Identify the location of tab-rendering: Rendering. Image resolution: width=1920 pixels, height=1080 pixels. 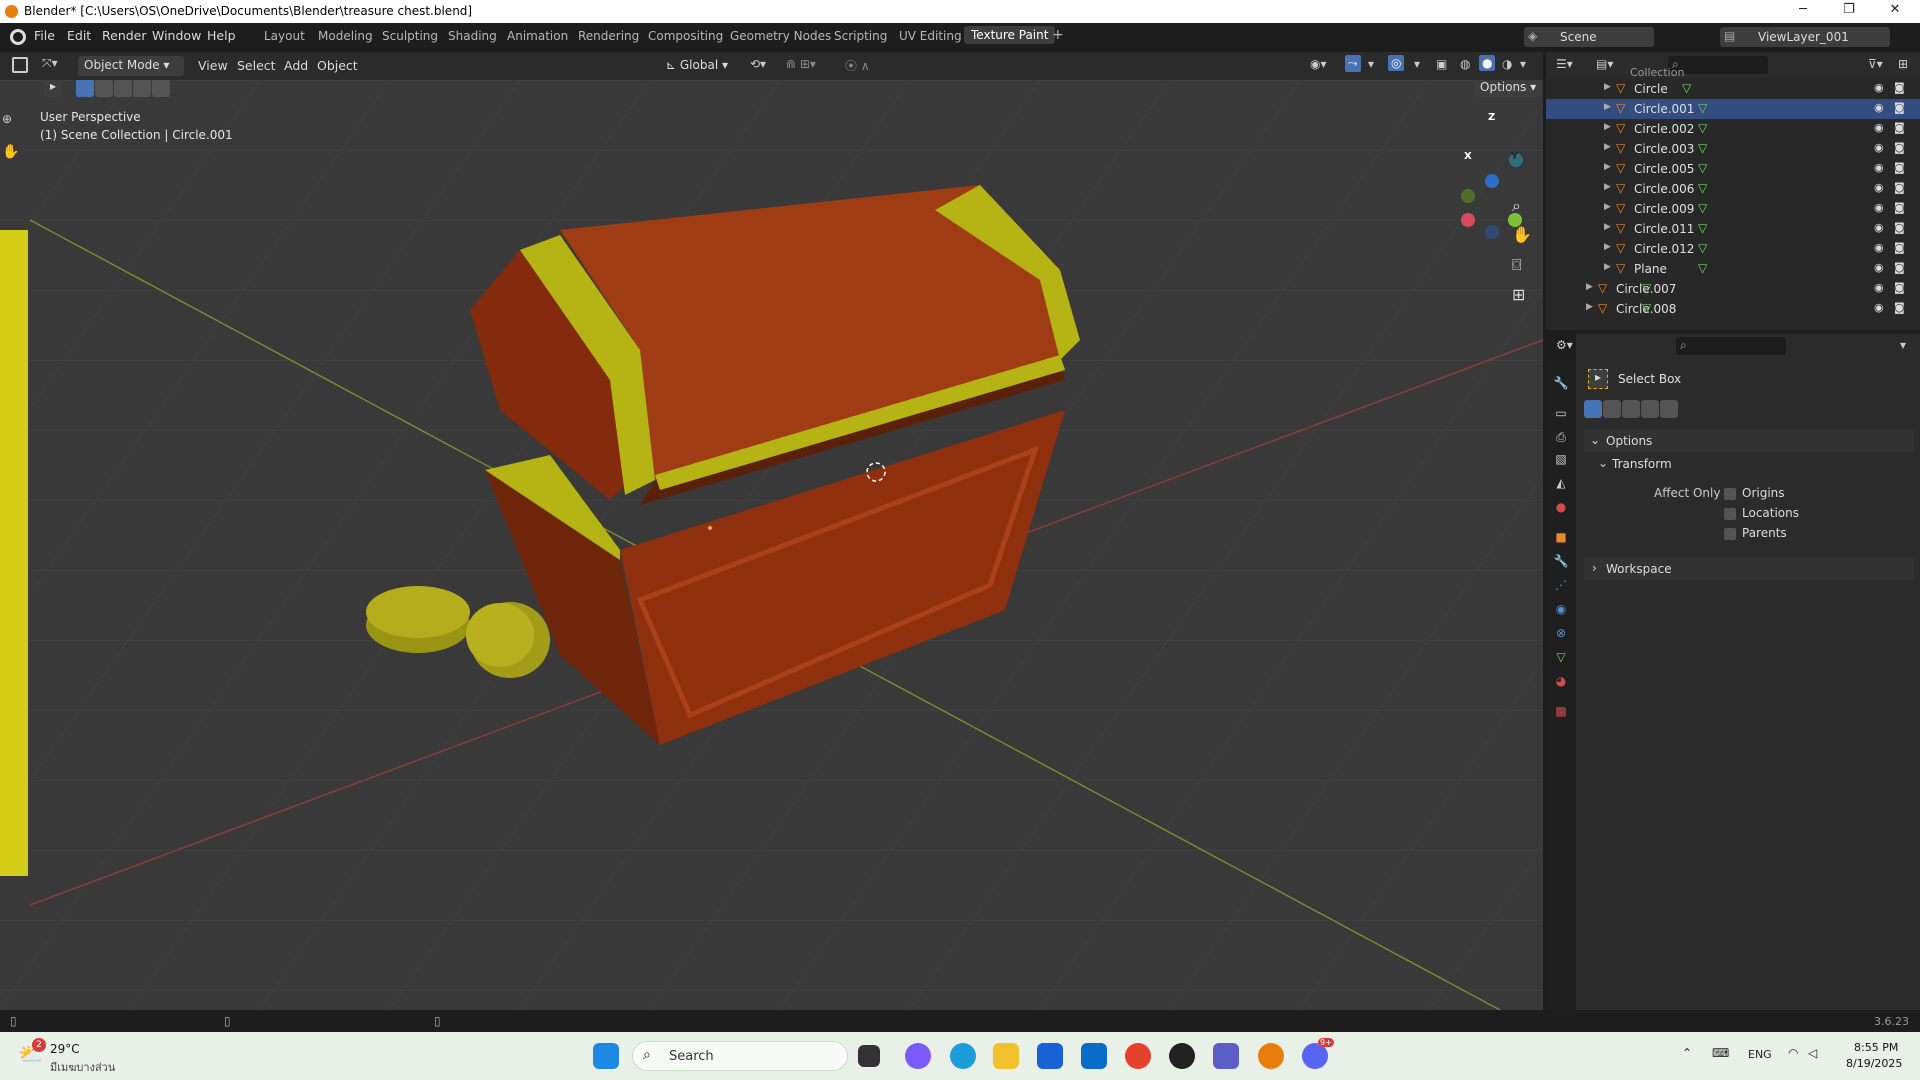
(608, 36).